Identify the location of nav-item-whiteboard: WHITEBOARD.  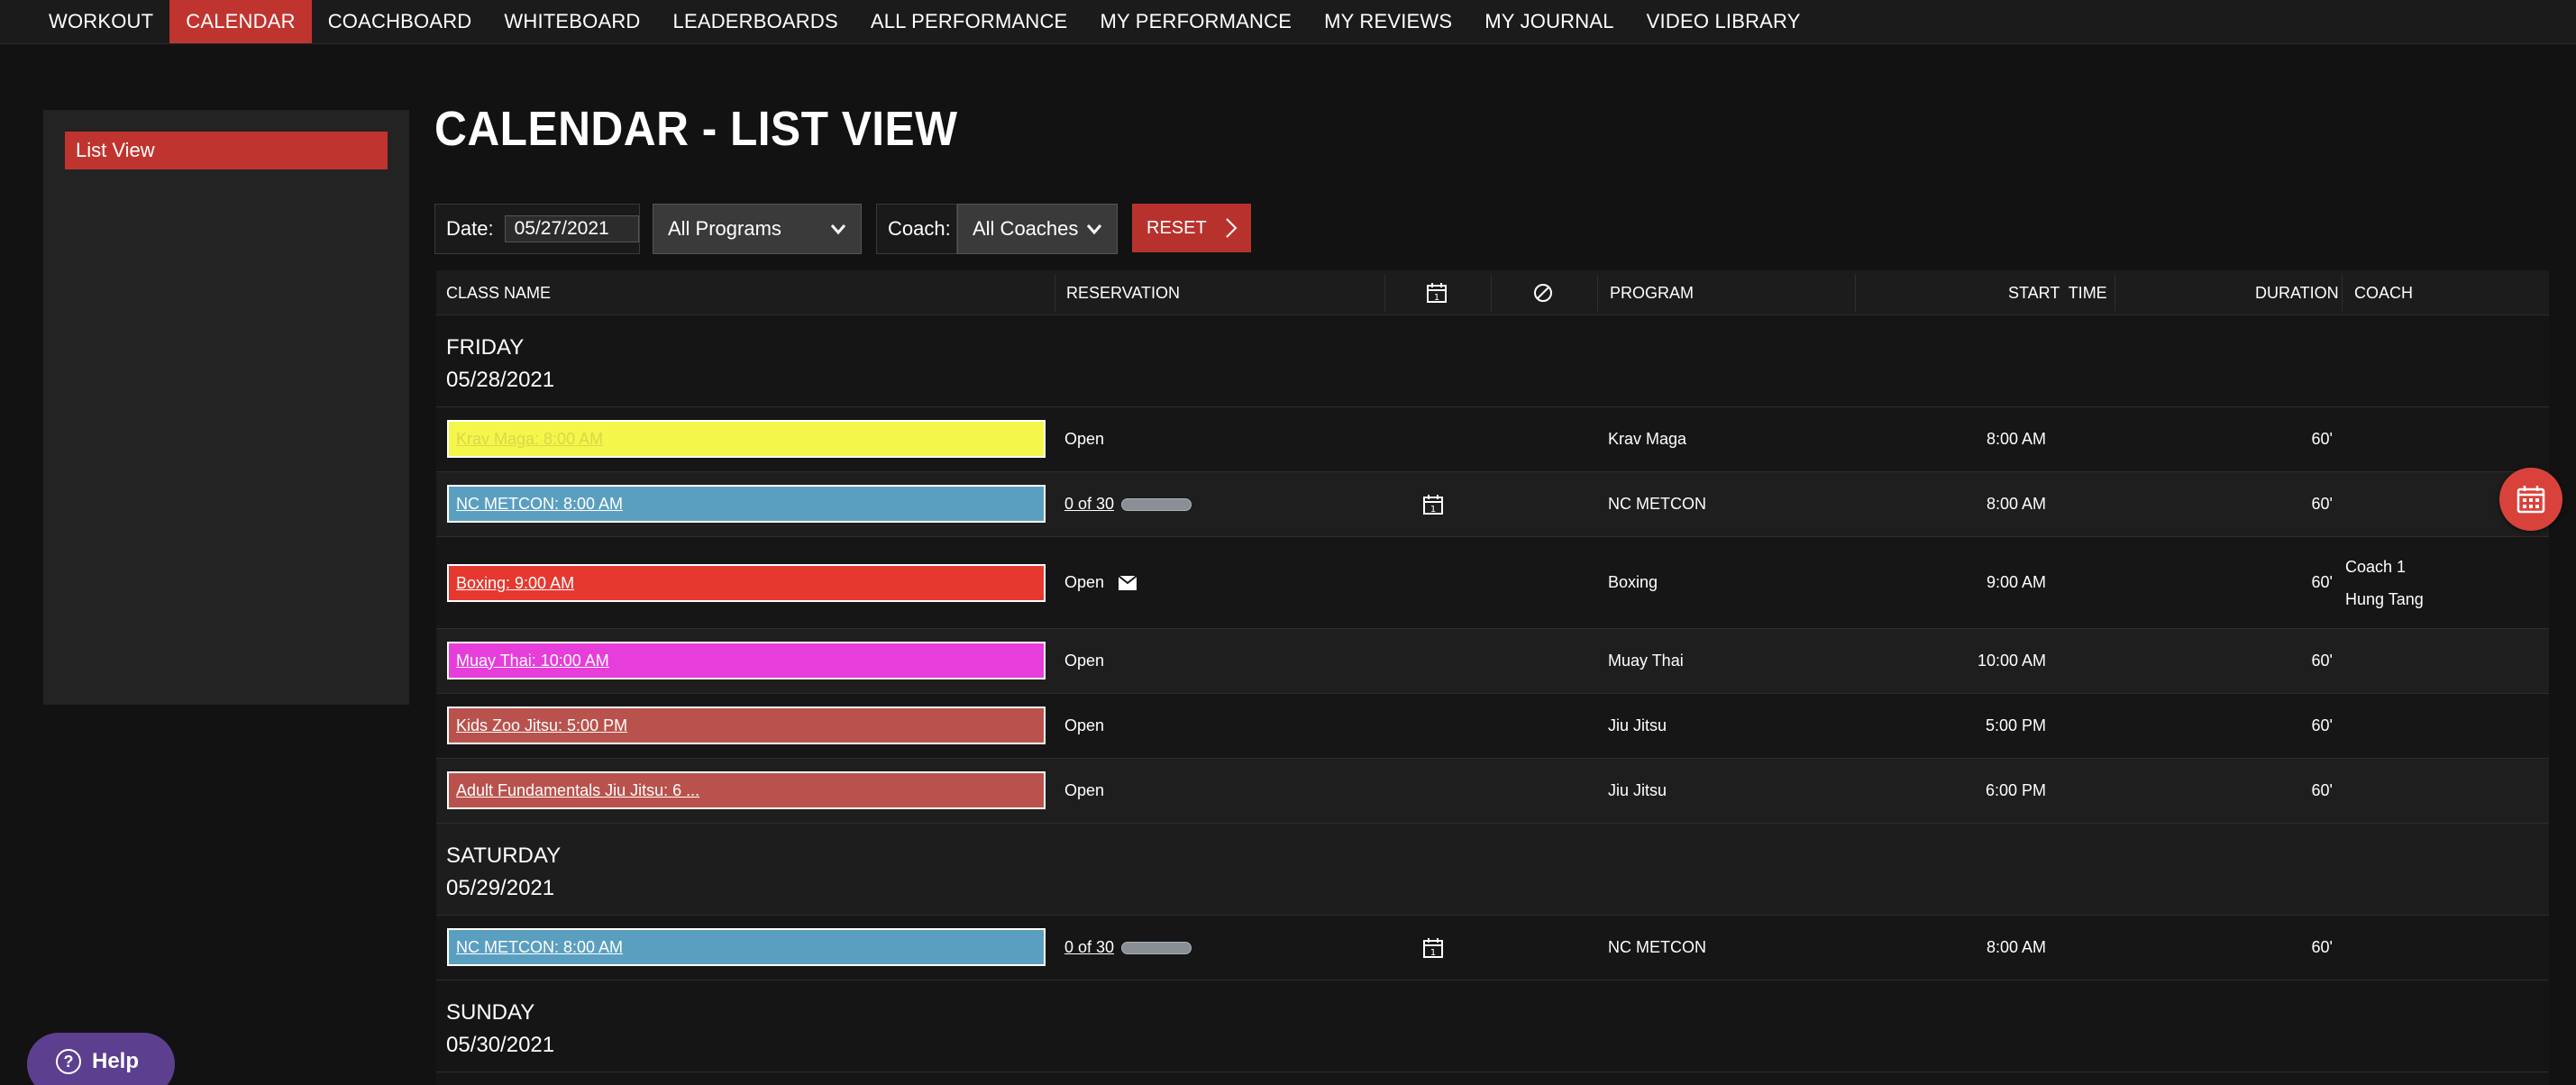
(572, 21).